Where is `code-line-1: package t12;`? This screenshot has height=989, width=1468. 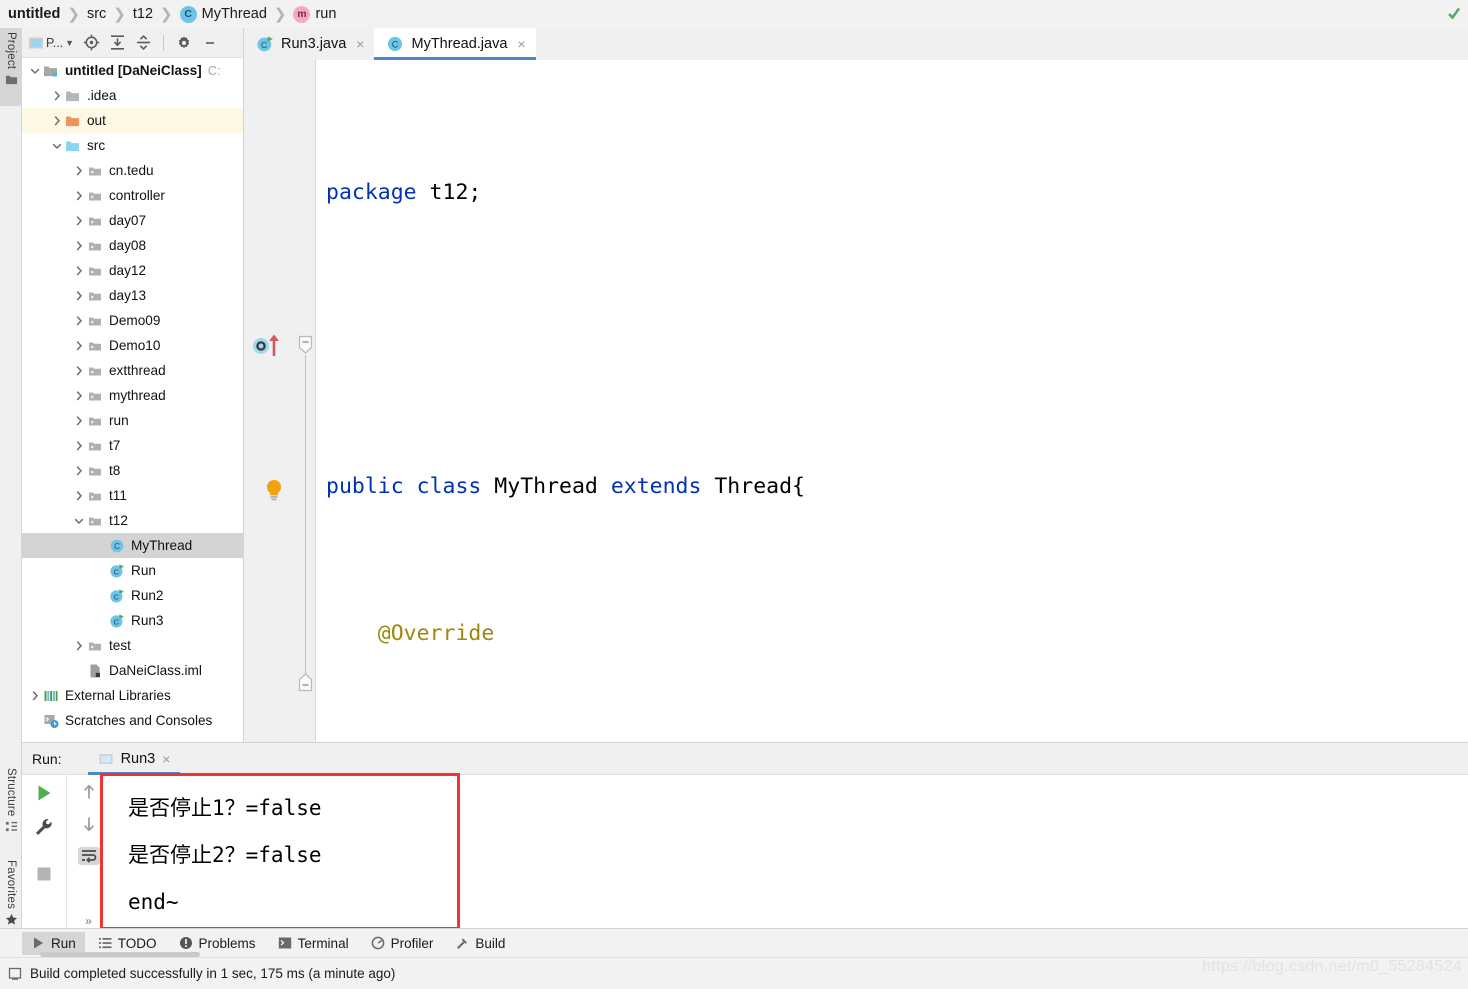 code-line-1: package t12; is located at coordinates (892, 192).